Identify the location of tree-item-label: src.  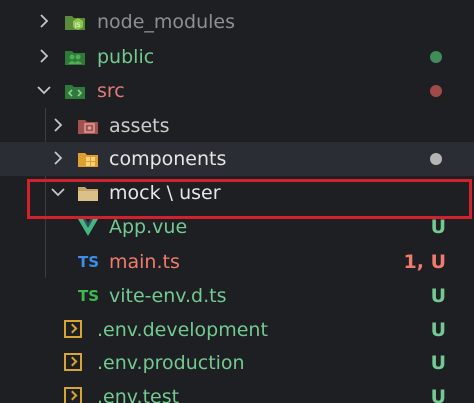
(111, 91).